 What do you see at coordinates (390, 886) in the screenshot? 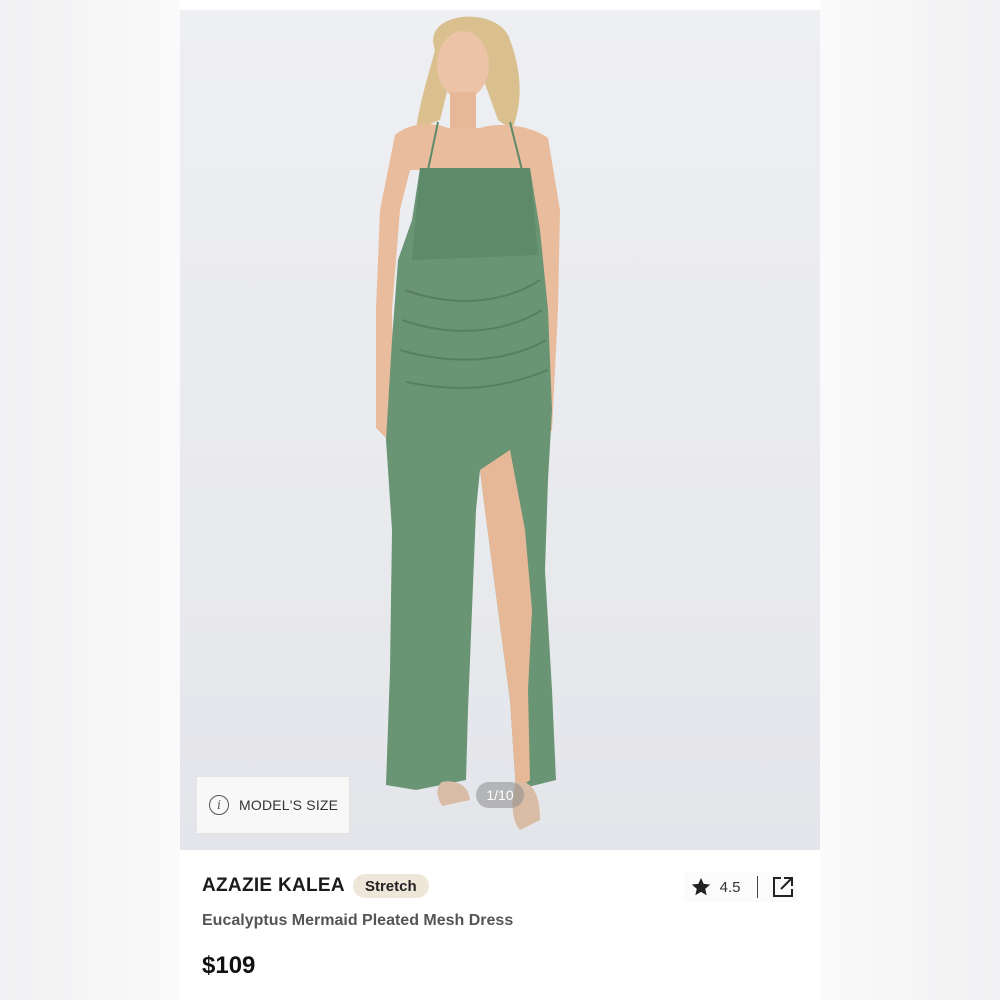
I see `stretch-badge: Stretch` at bounding box center [390, 886].